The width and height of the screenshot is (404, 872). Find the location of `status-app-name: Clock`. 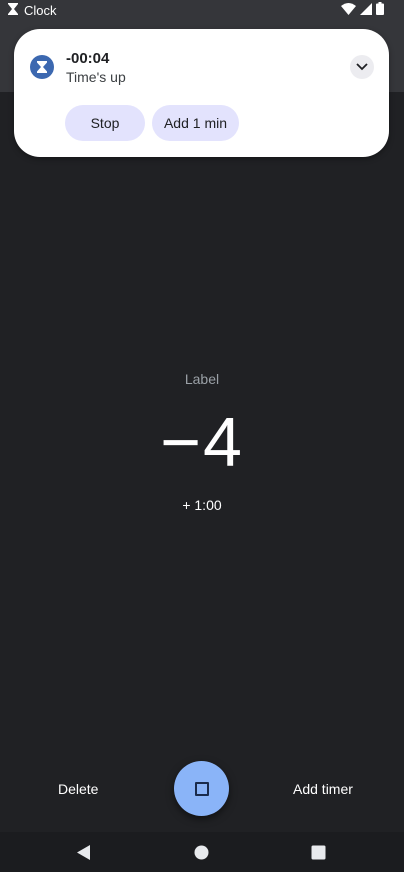

status-app-name: Clock is located at coordinates (40, 10).